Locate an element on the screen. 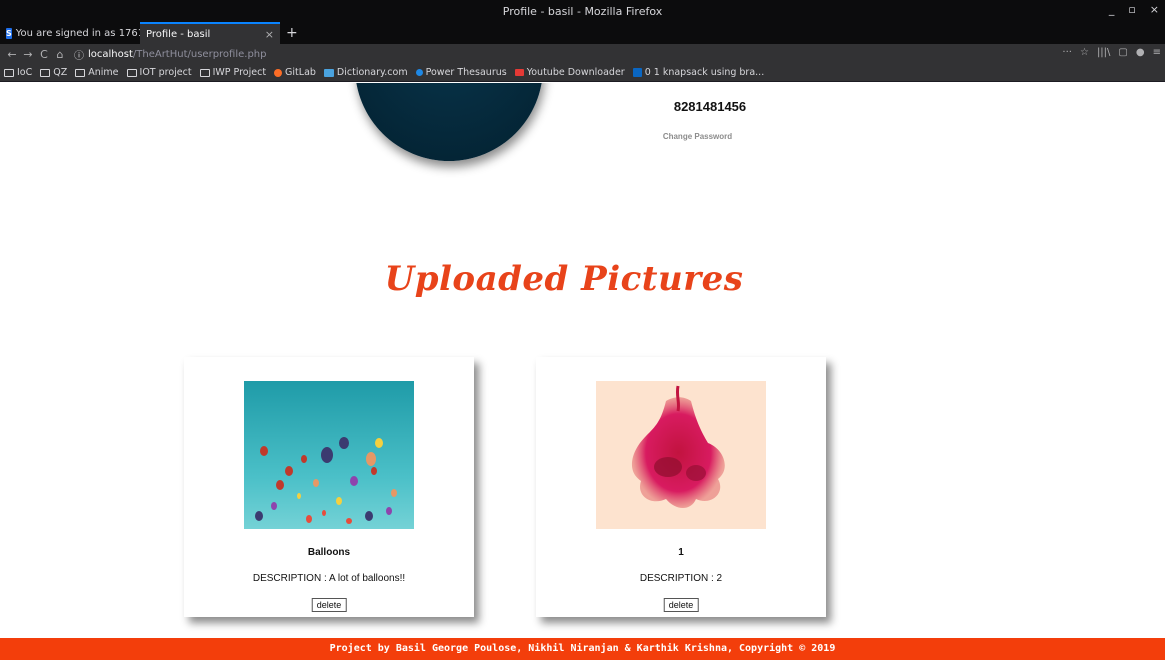 Image resolution: width=1165 pixels, height=660 pixels. library-icon: |||\ is located at coordinates (1103, 52).